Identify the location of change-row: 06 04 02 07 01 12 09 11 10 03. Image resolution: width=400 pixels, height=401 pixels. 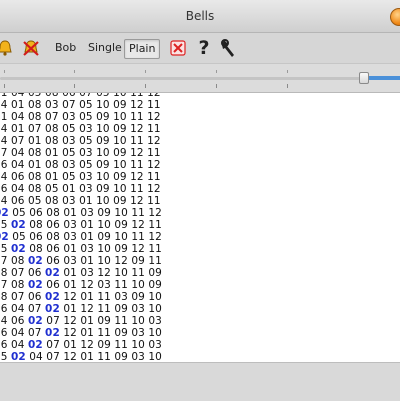
(81, 345).